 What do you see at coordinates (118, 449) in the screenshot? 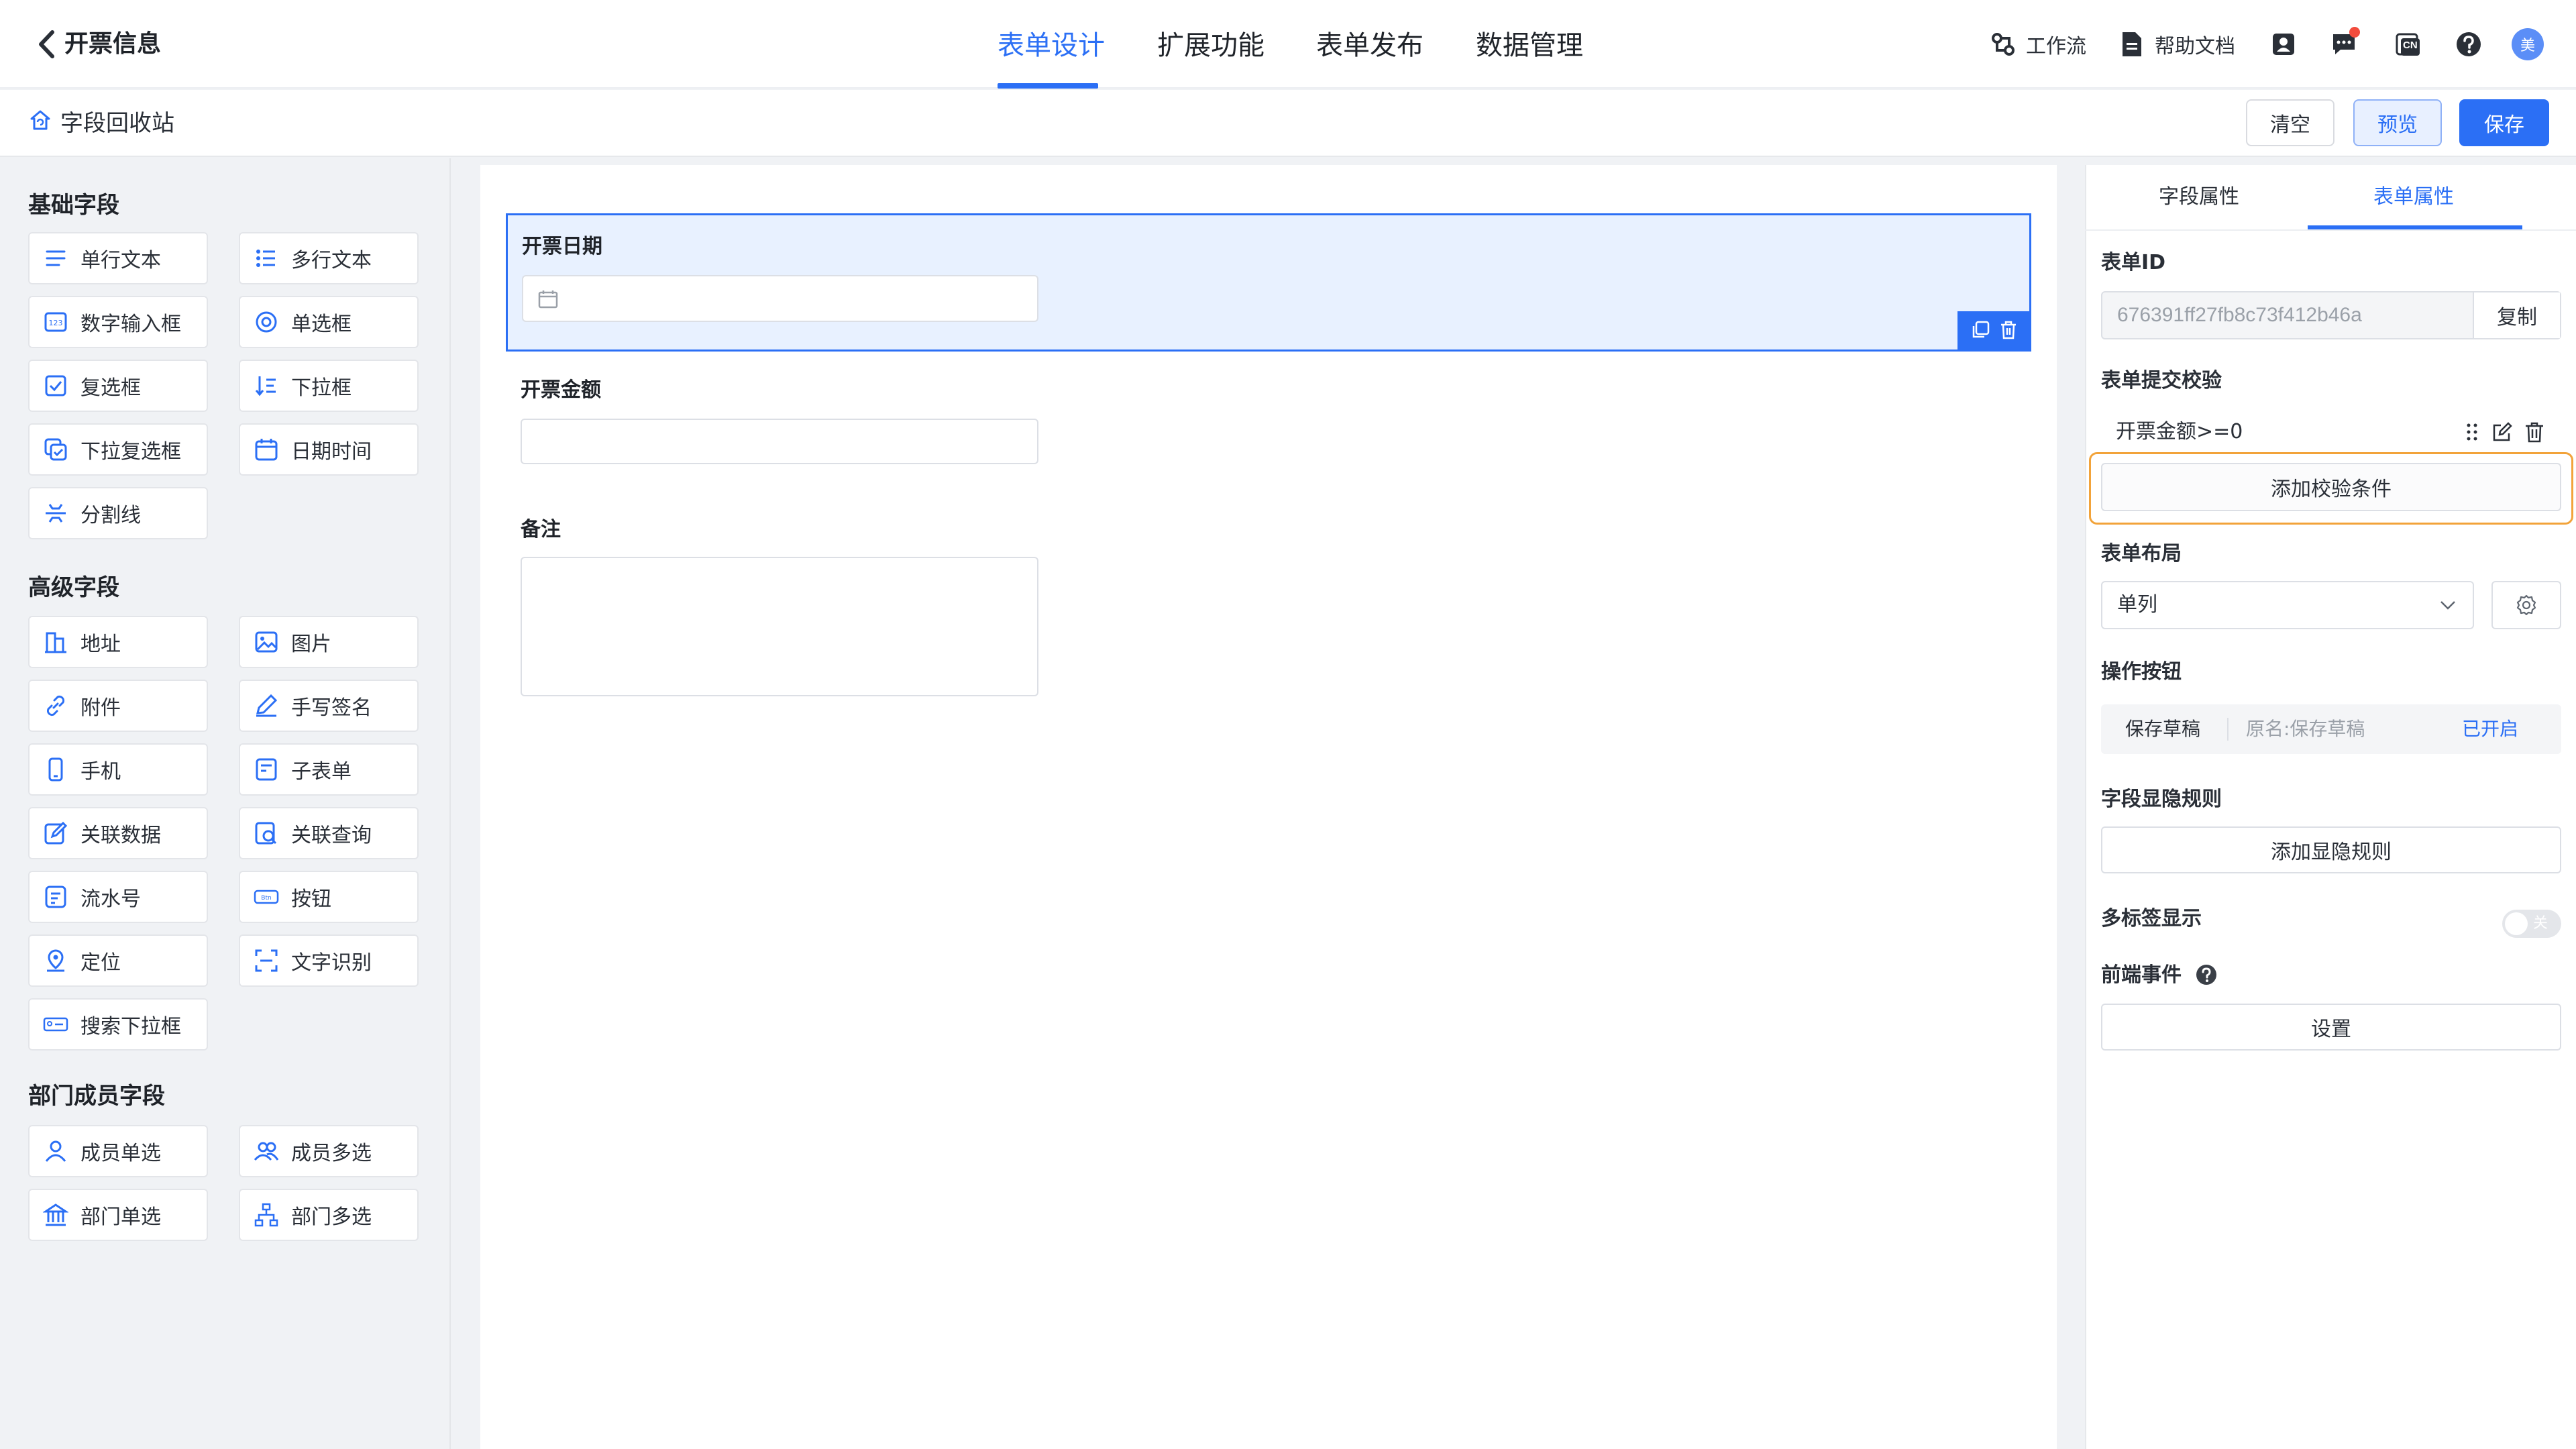
I see `palette-dropdown-multi: 下拉复选框` at bounding box center [118, 449].